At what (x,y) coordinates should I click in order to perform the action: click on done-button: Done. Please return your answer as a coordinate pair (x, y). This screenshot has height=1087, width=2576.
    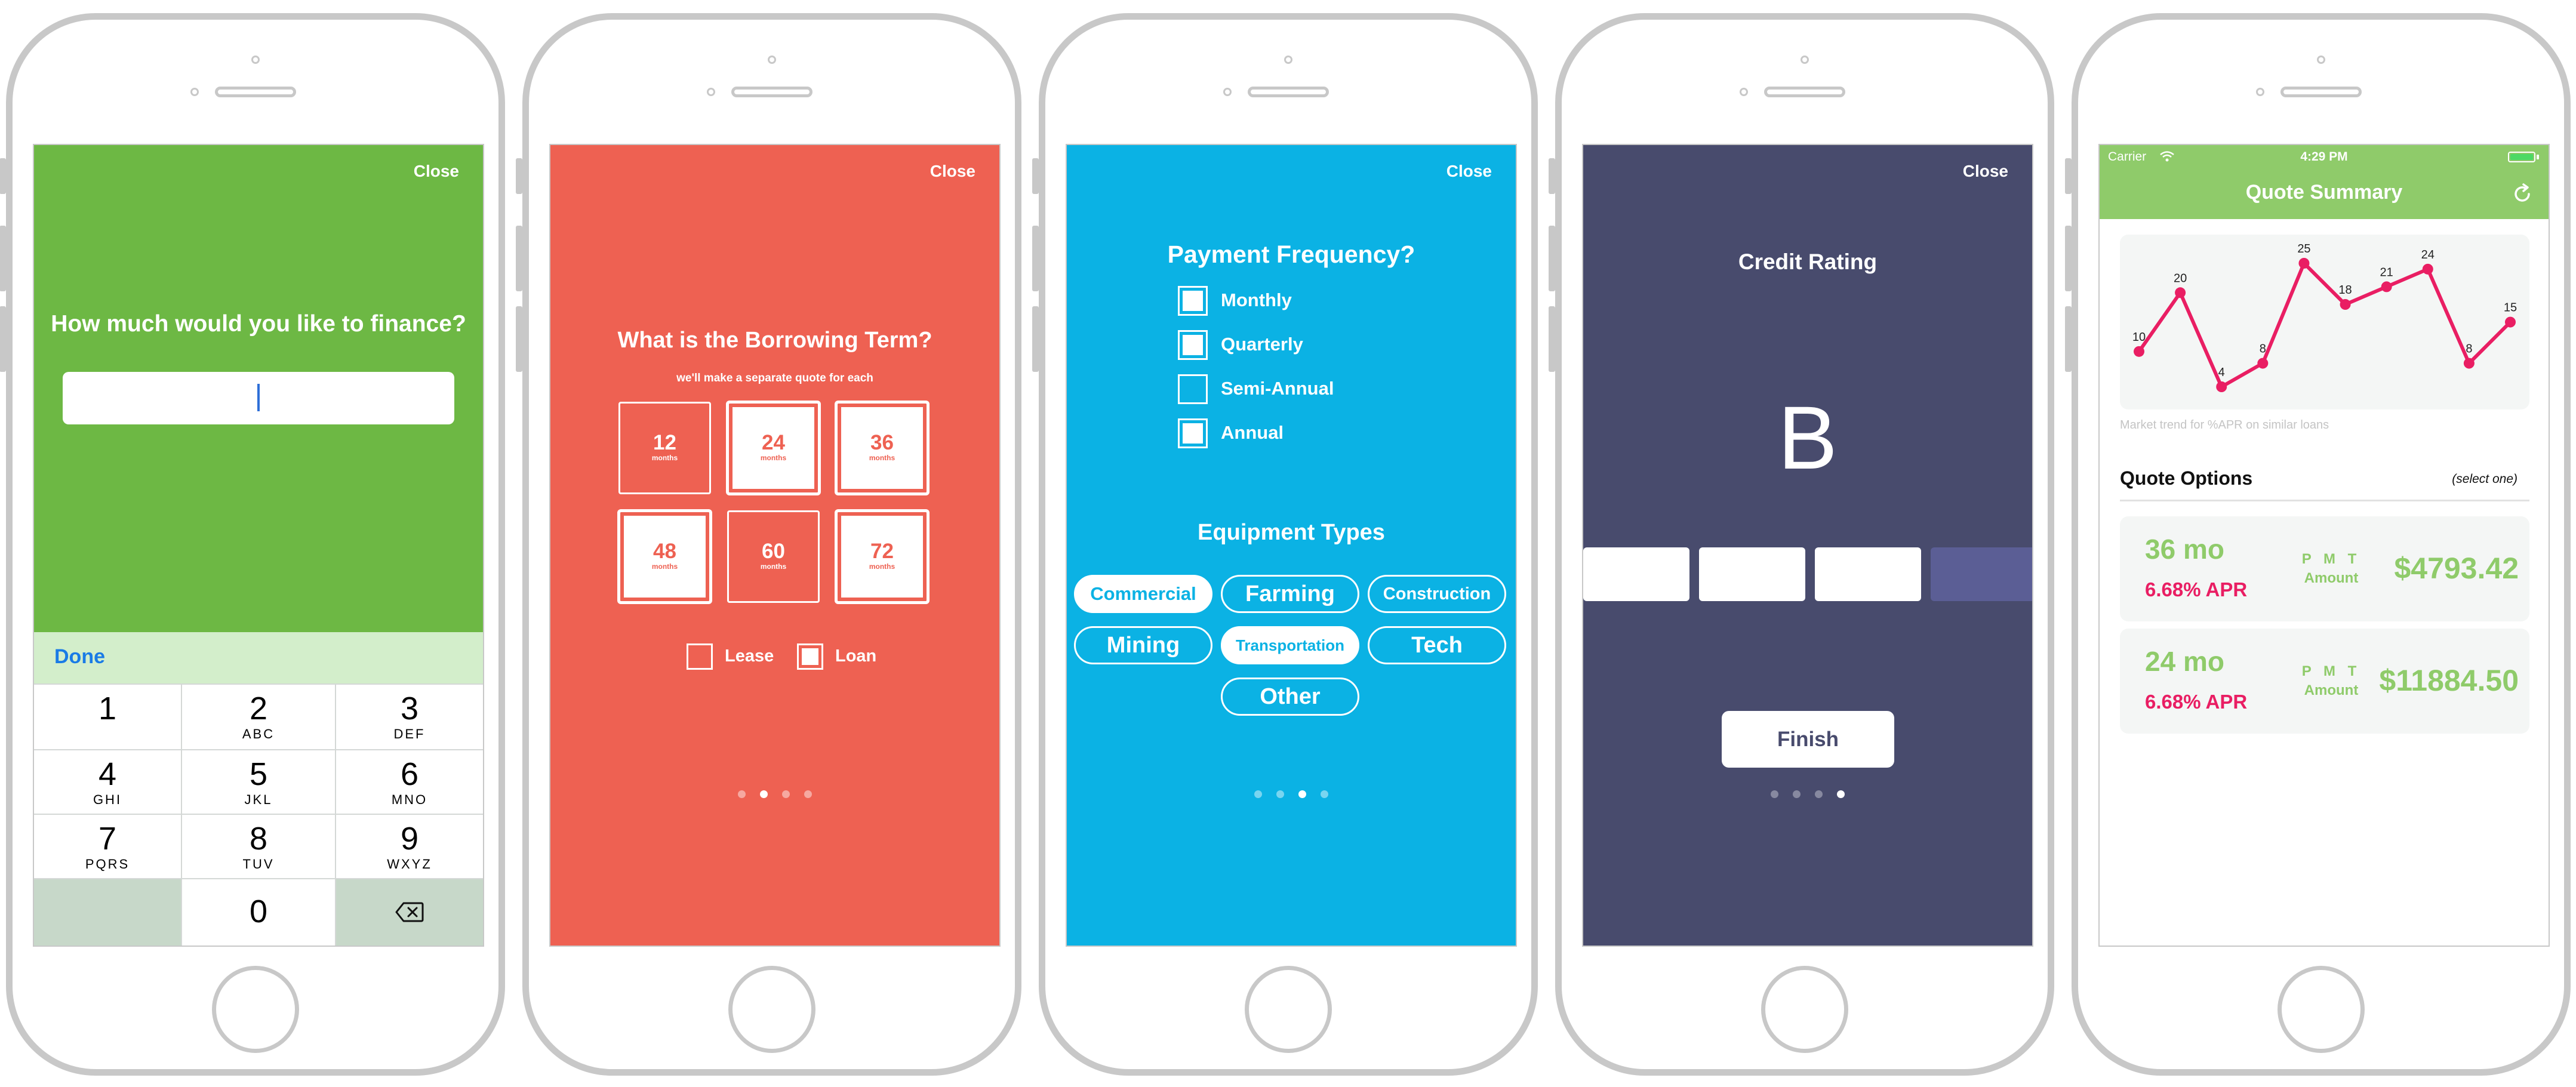
    Looking at the image, I should click on (79, 657).